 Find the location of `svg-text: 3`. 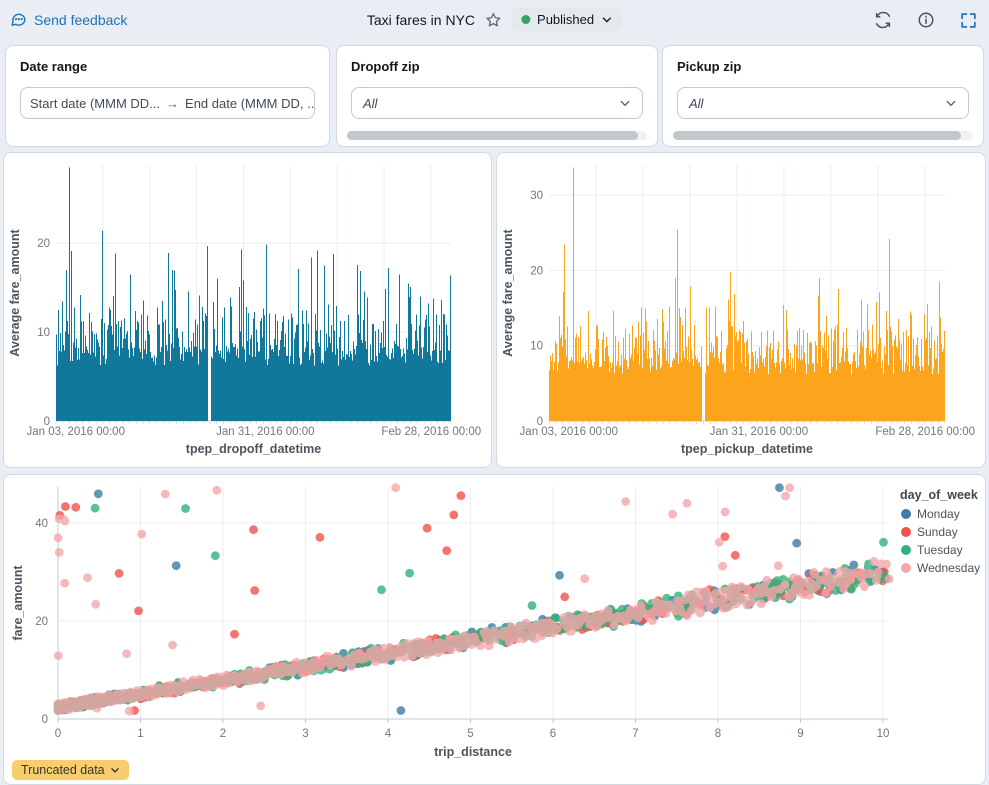

svg-text: 3 is located at coordinates (305, 734).